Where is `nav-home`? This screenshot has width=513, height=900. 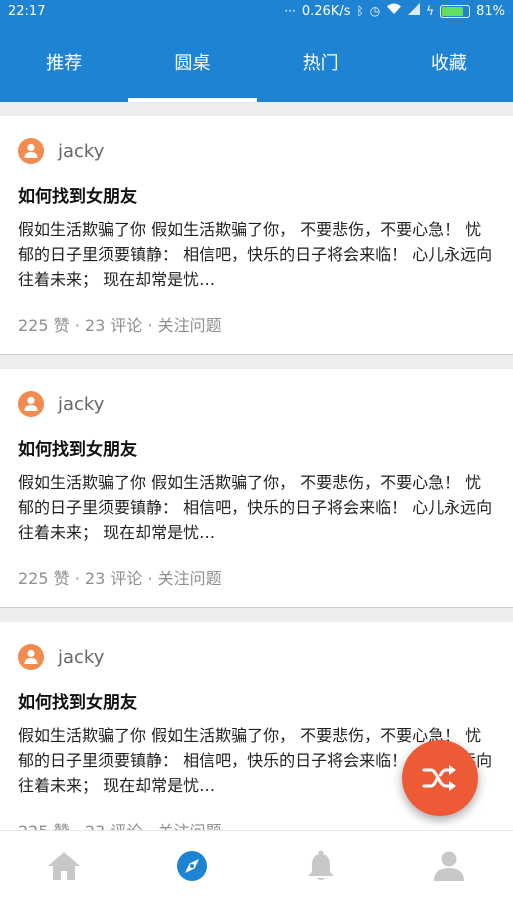
nav-home is located at coordinates (64, 865).